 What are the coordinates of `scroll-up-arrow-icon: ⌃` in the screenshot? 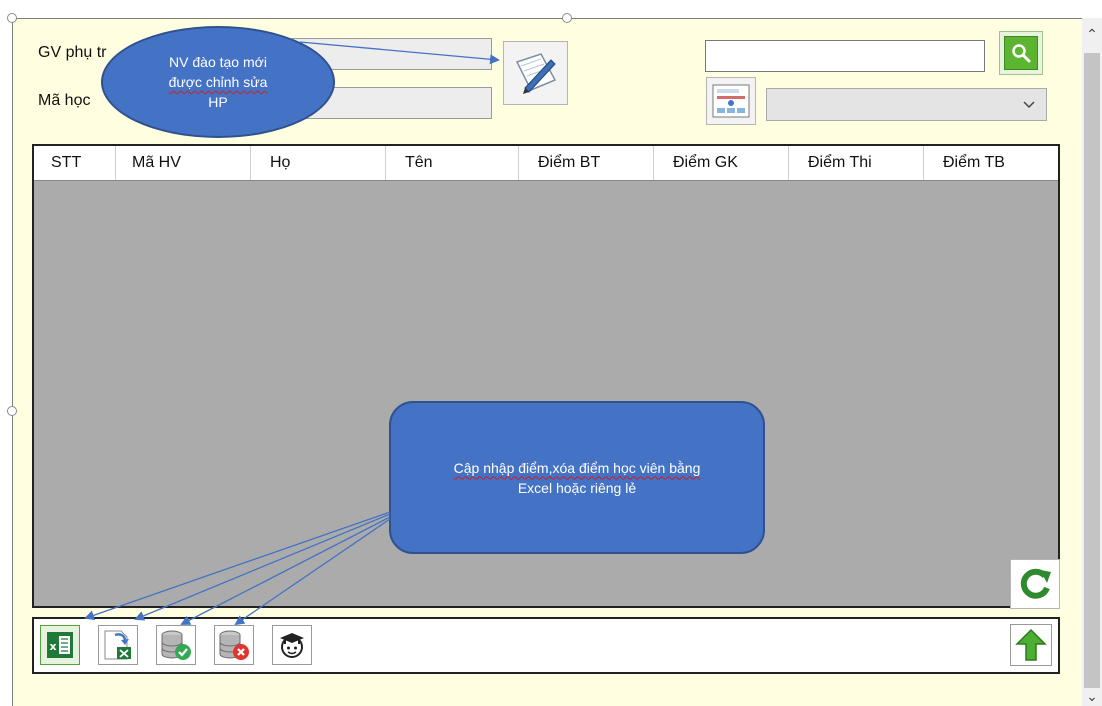 It's located at (1092, 34).